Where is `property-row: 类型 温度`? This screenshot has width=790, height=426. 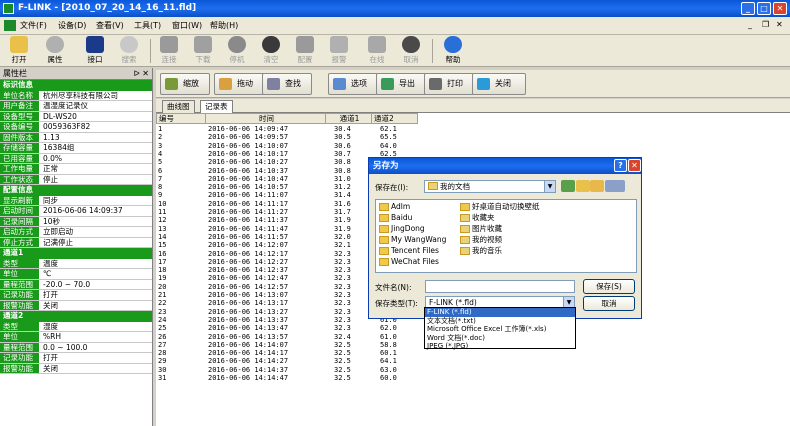
property-row: 类型 温度 is located at coordinates (76, 263).